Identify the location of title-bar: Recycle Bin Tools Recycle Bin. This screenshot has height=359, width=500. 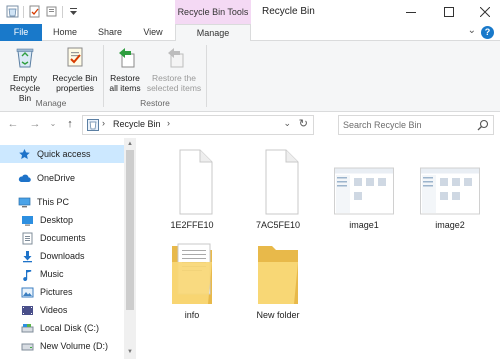
(250, 12).